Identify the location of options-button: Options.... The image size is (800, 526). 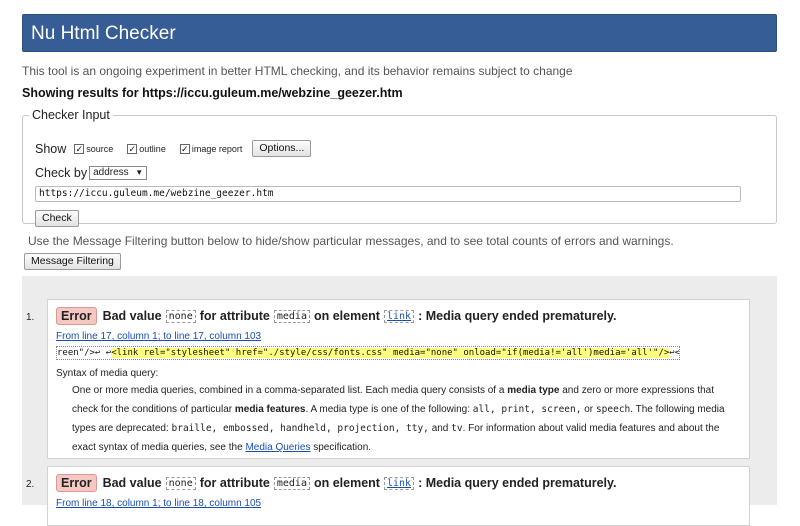
(282, 148).